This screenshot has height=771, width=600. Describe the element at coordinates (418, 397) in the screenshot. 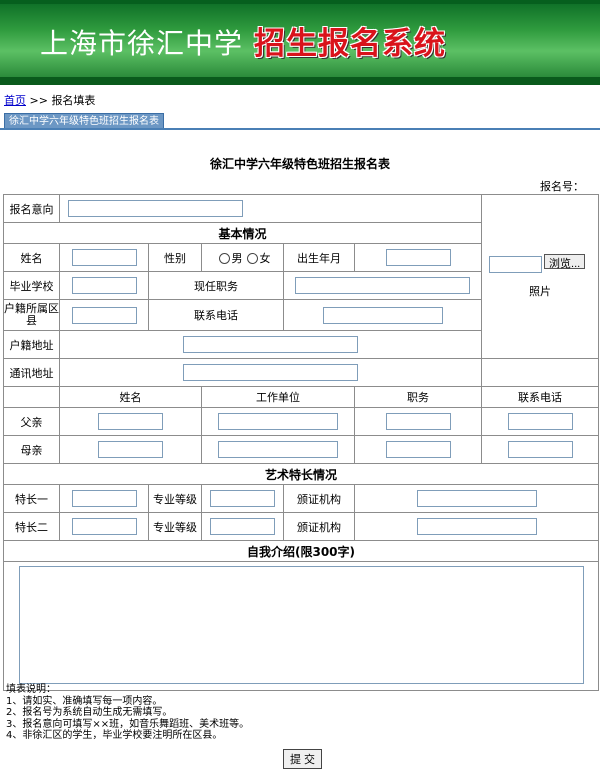

I see `family-header-title: 职务` at that location.